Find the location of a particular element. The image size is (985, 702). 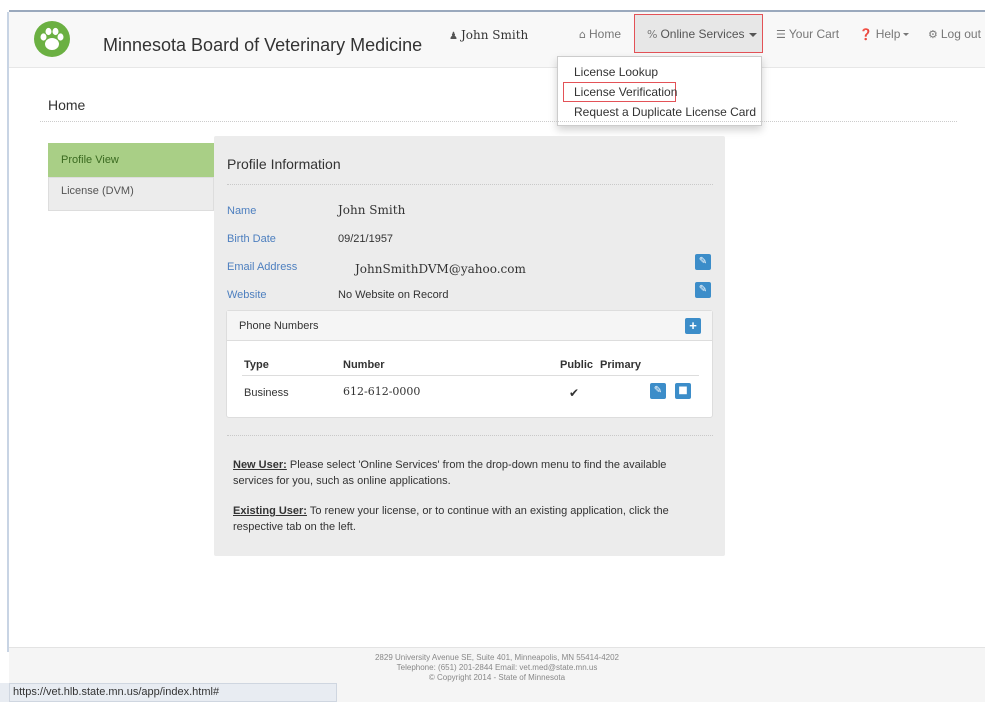

side-tabs: Profile View License (DVM) is located at coordinates (131, 177).